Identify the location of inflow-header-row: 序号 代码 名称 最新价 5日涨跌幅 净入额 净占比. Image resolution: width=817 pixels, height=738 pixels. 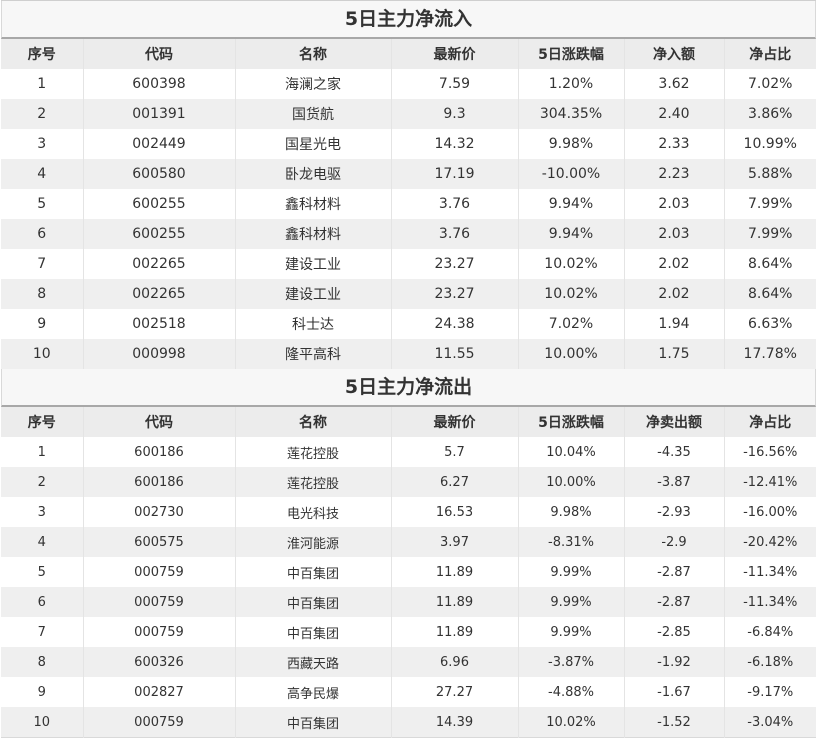
(408, 54).